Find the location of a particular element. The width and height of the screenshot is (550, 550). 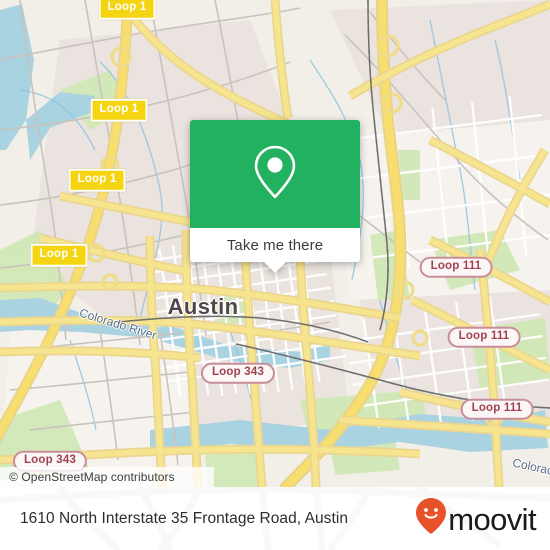

road-shield-loop-343: Loop 343 is located at coordinates (238, 373).